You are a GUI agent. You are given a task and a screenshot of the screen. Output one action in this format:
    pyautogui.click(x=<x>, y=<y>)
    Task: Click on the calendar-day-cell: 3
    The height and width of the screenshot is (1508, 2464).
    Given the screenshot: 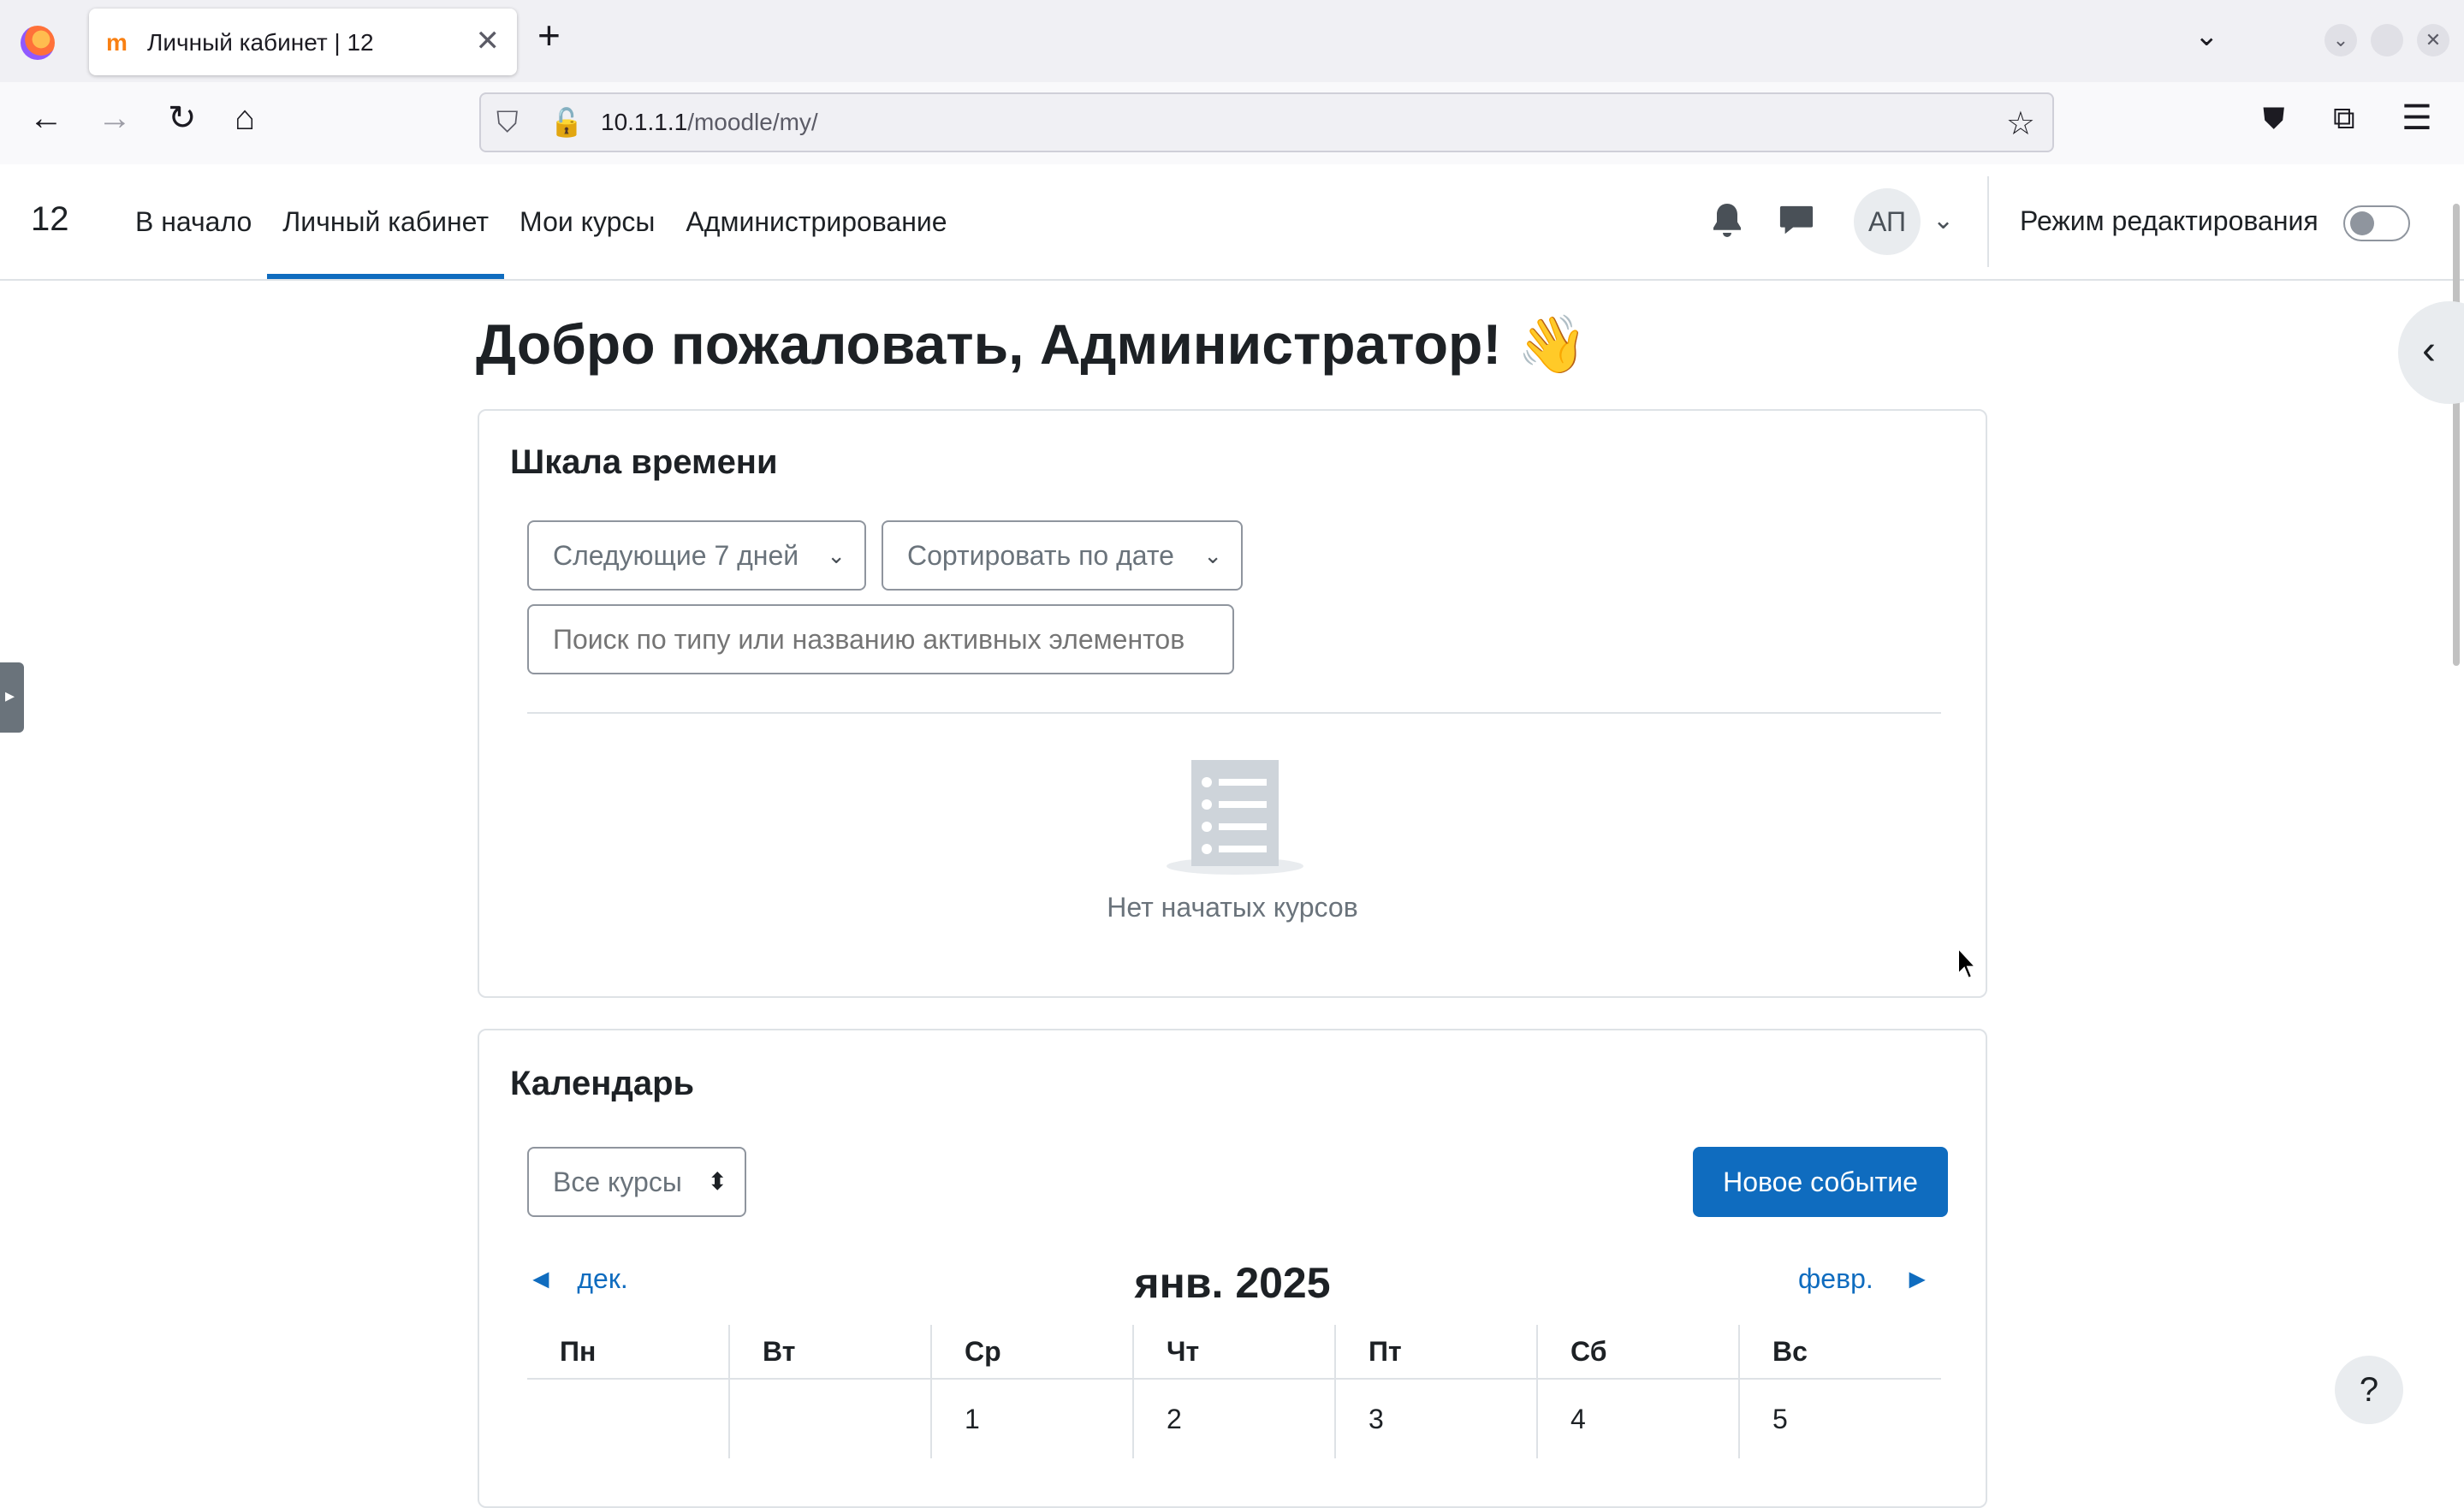 What is the action you would take?
    pyautogui.click(x=1435, y=1418)
    